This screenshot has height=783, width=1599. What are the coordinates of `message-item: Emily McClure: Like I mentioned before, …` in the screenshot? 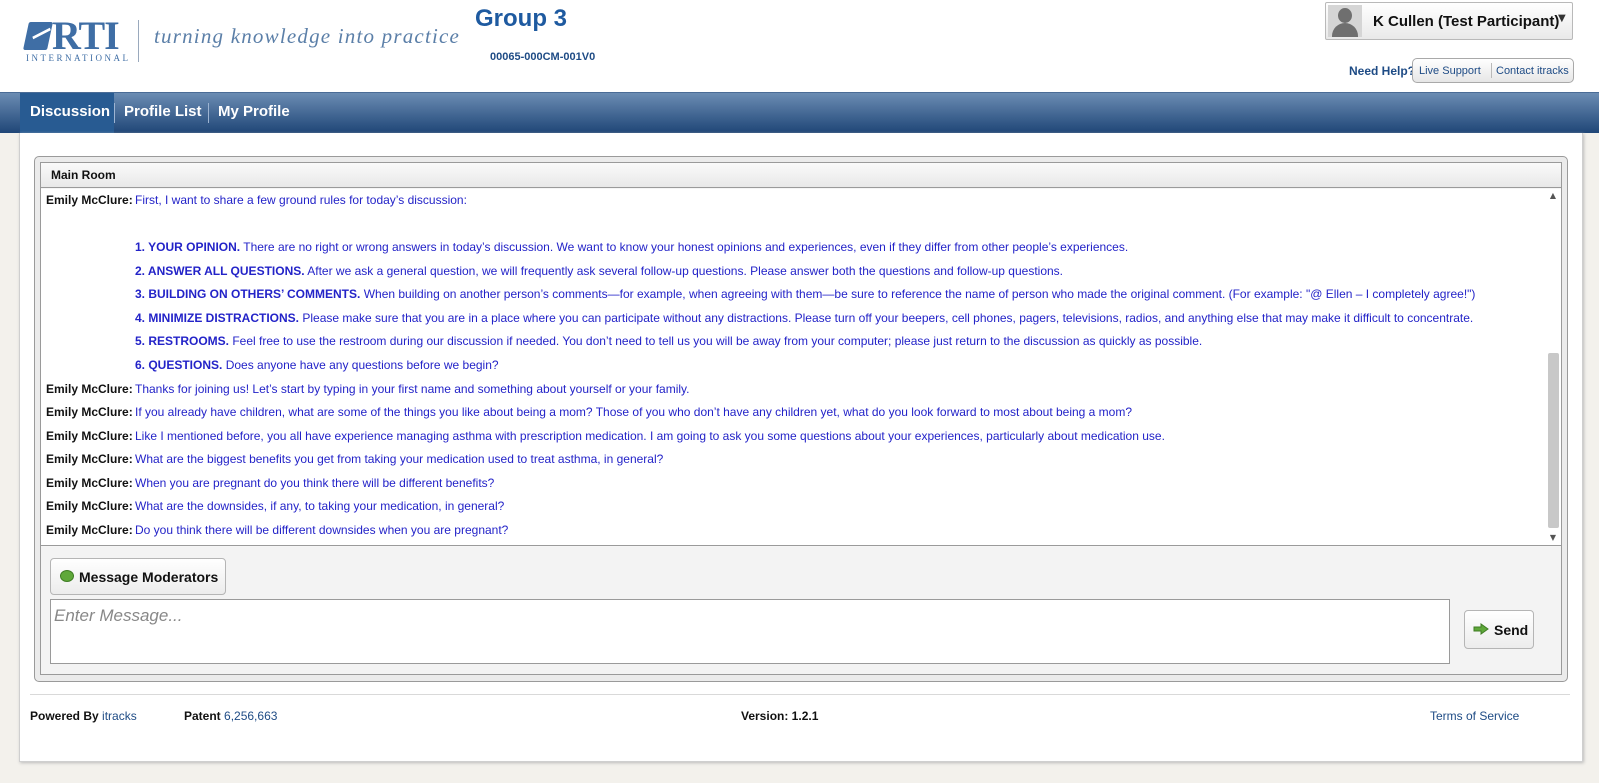 It's located at (781, 438).